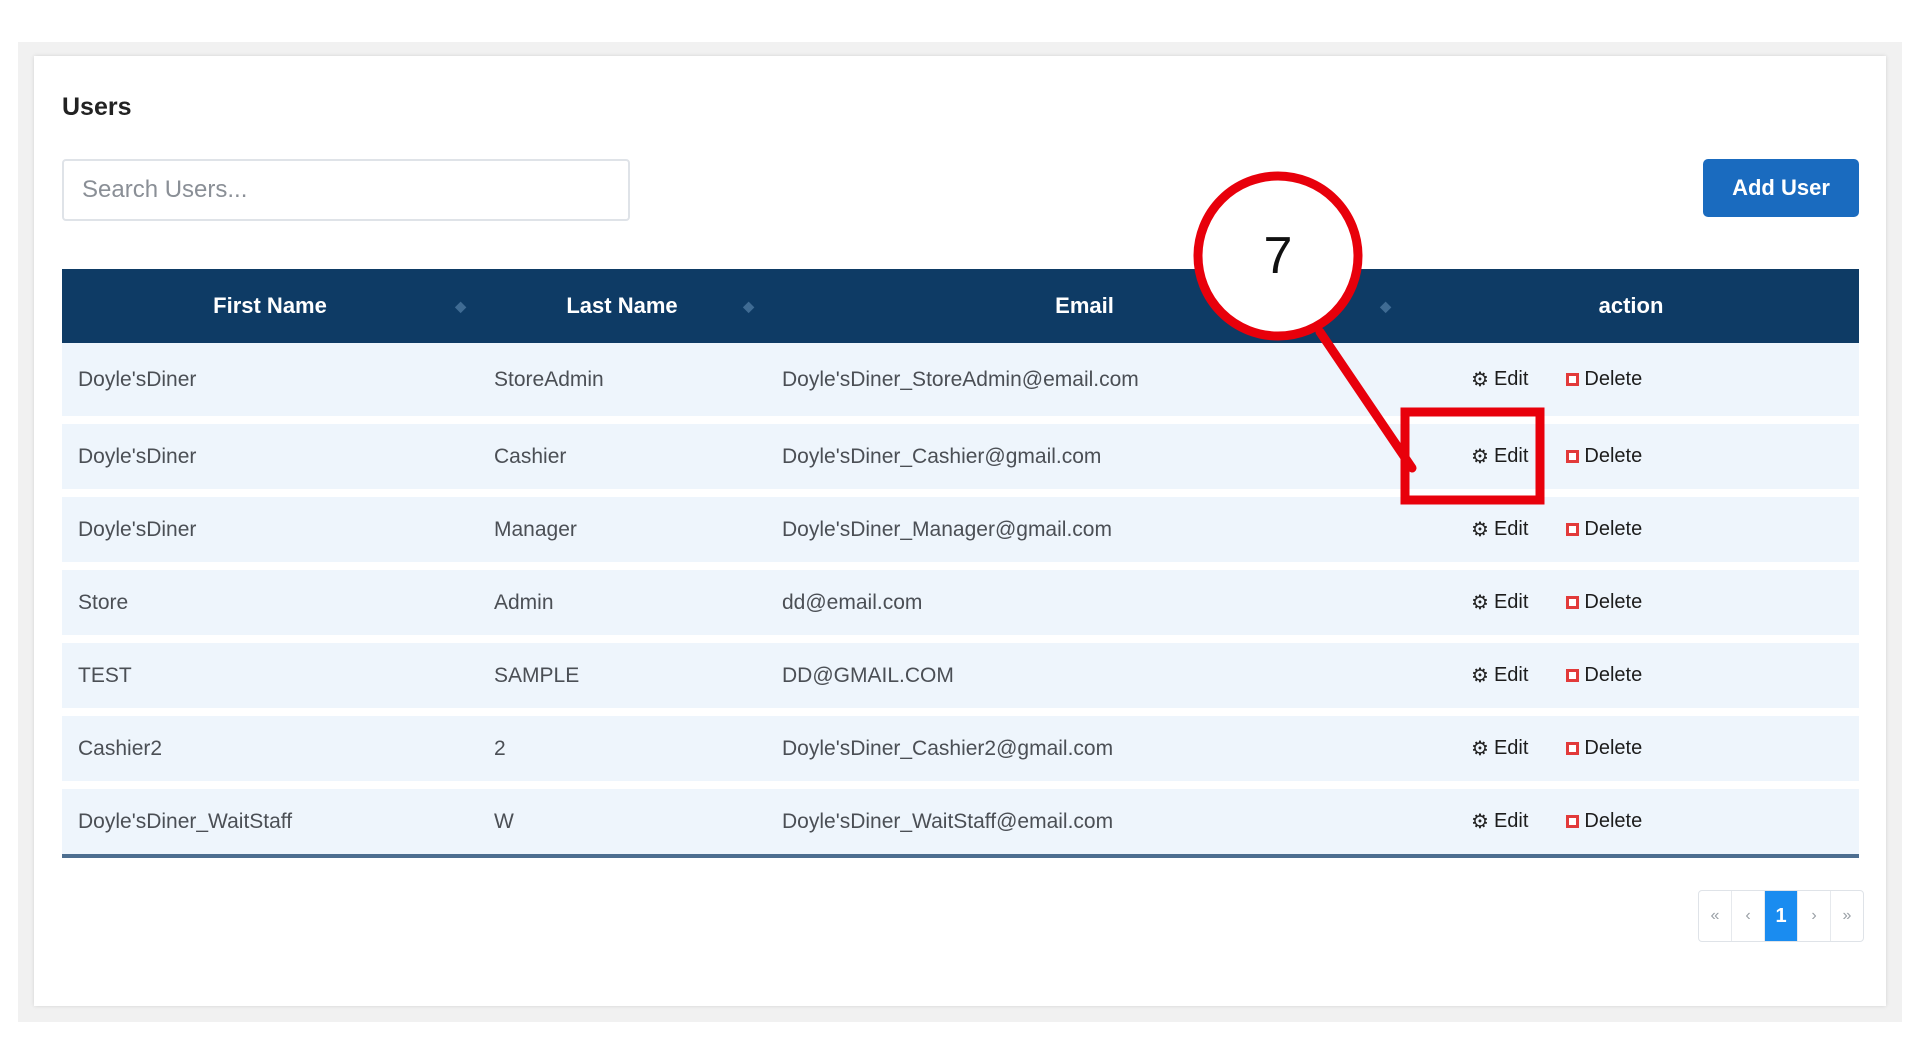 The height and width of the screenshot is (1052, 1920). What do you see at coordinates (622, 671) in the screenshot?
I see `cell-last-name: SAMPLE` at bounding box center [622, 671].